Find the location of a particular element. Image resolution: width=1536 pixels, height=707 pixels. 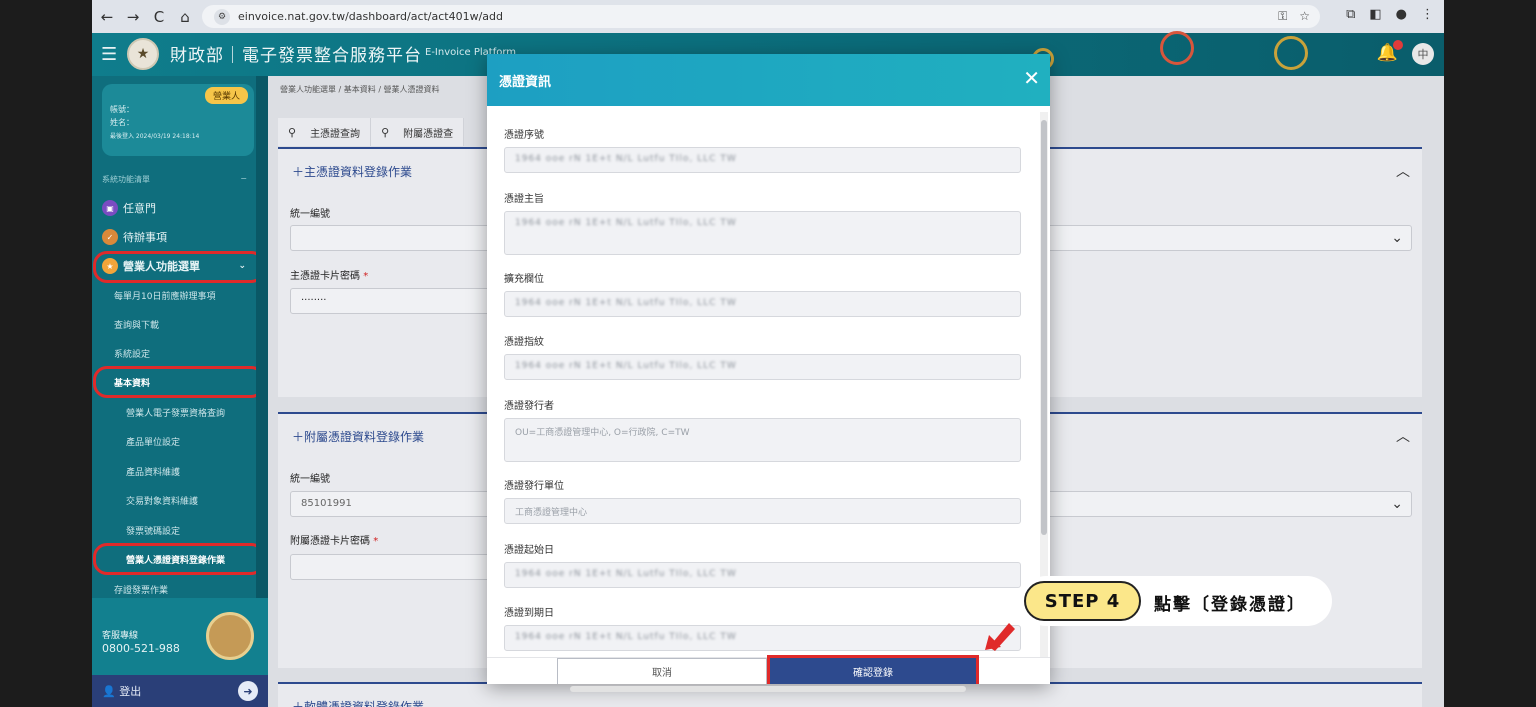

ministry-logo: ★ is located at coordinates (143, 54).